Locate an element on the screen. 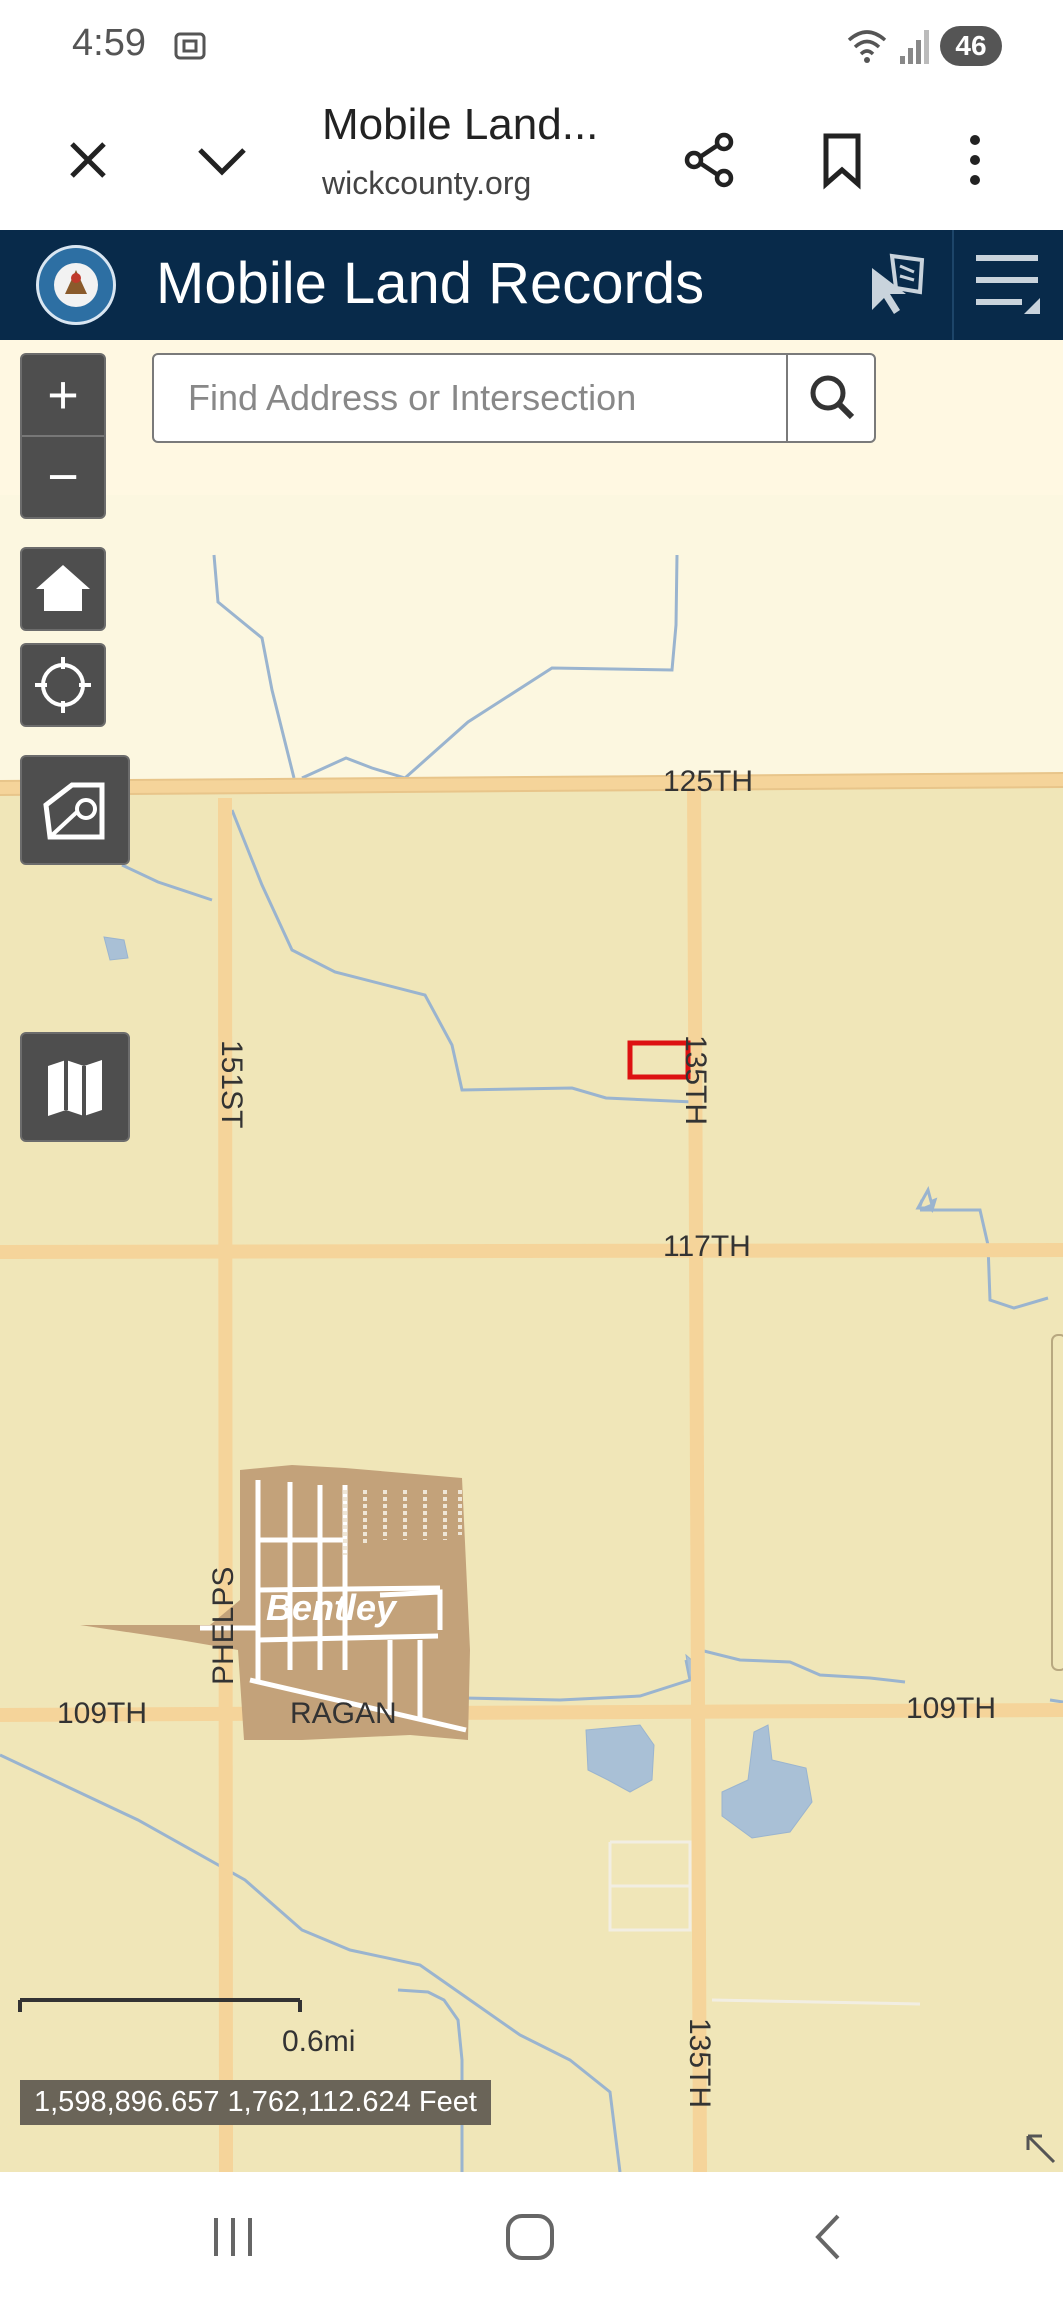 The width and height of the screenshot is (1063, 2304). system-nav-bar is located at coordinates (531, 2238).